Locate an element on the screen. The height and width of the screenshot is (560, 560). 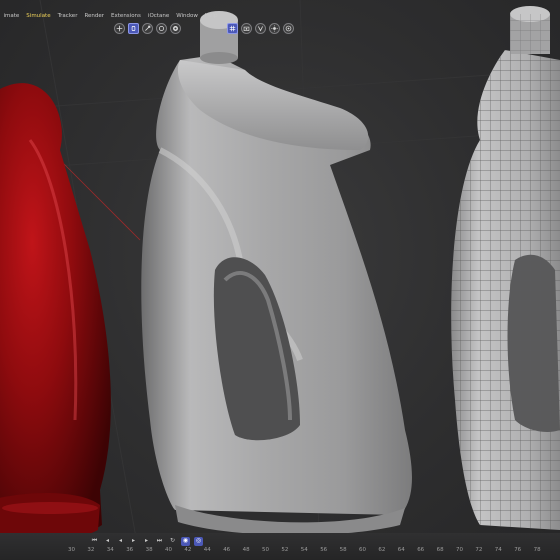
menu-item-extensions: Extensions is located at coordinates (126, 16).